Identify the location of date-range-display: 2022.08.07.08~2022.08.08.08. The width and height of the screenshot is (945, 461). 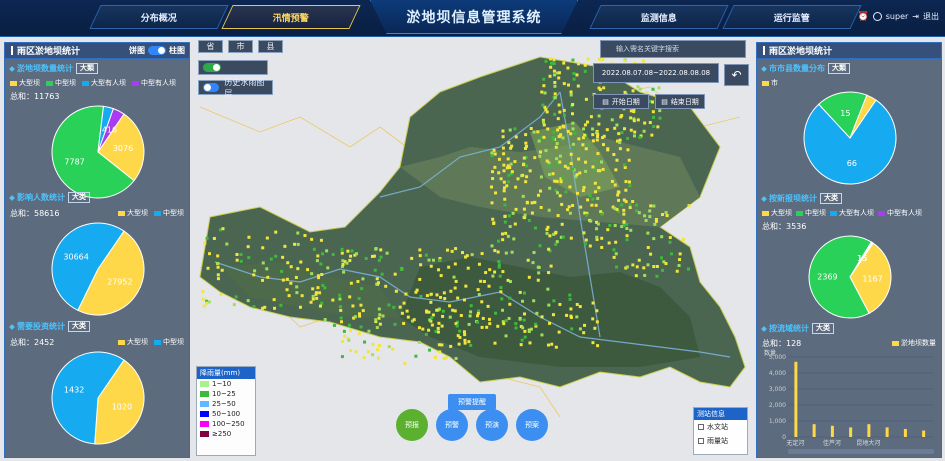
(656, 73).